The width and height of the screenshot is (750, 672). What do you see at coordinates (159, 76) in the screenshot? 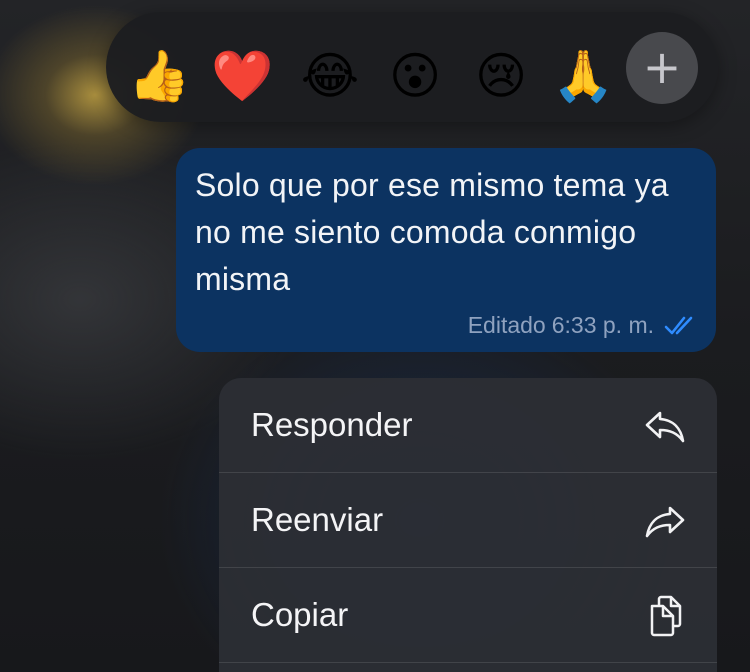
I see `reaction-thumbs-up-icon: 👍` at bounding box center [159, 76].